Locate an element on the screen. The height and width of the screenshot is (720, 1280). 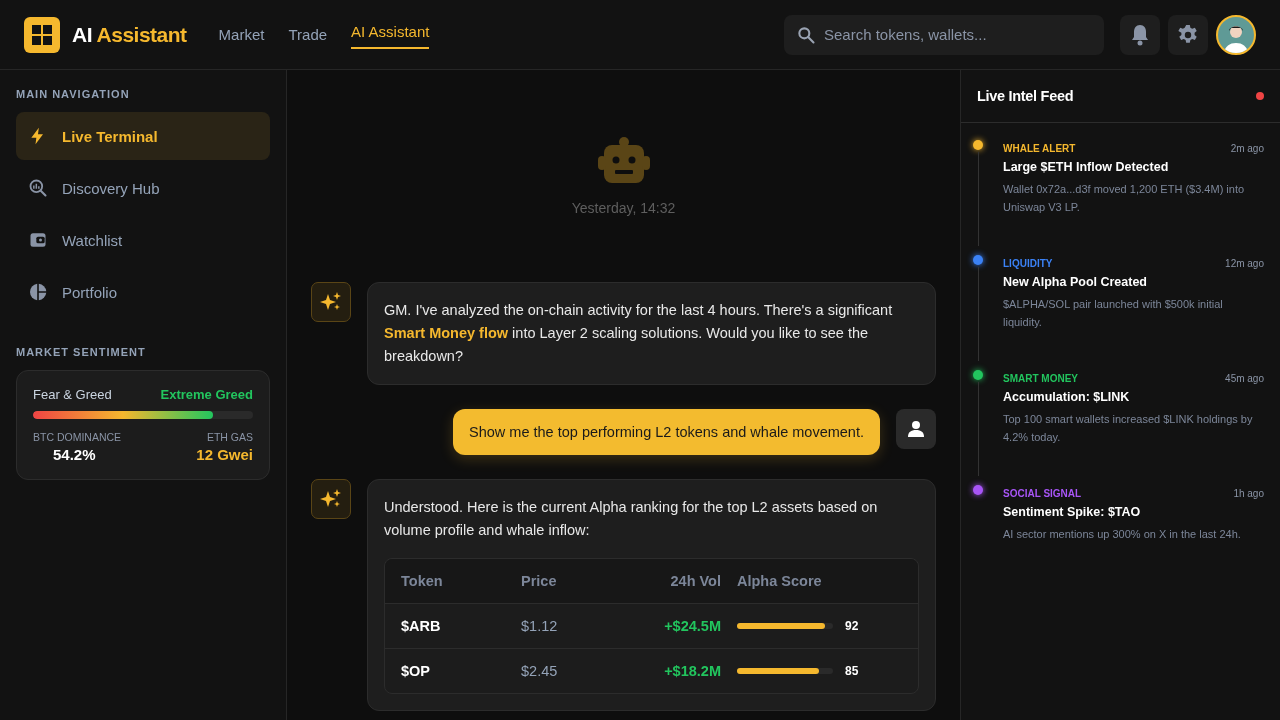
column-header: 24h Vol is located at coordinates (695, 581).